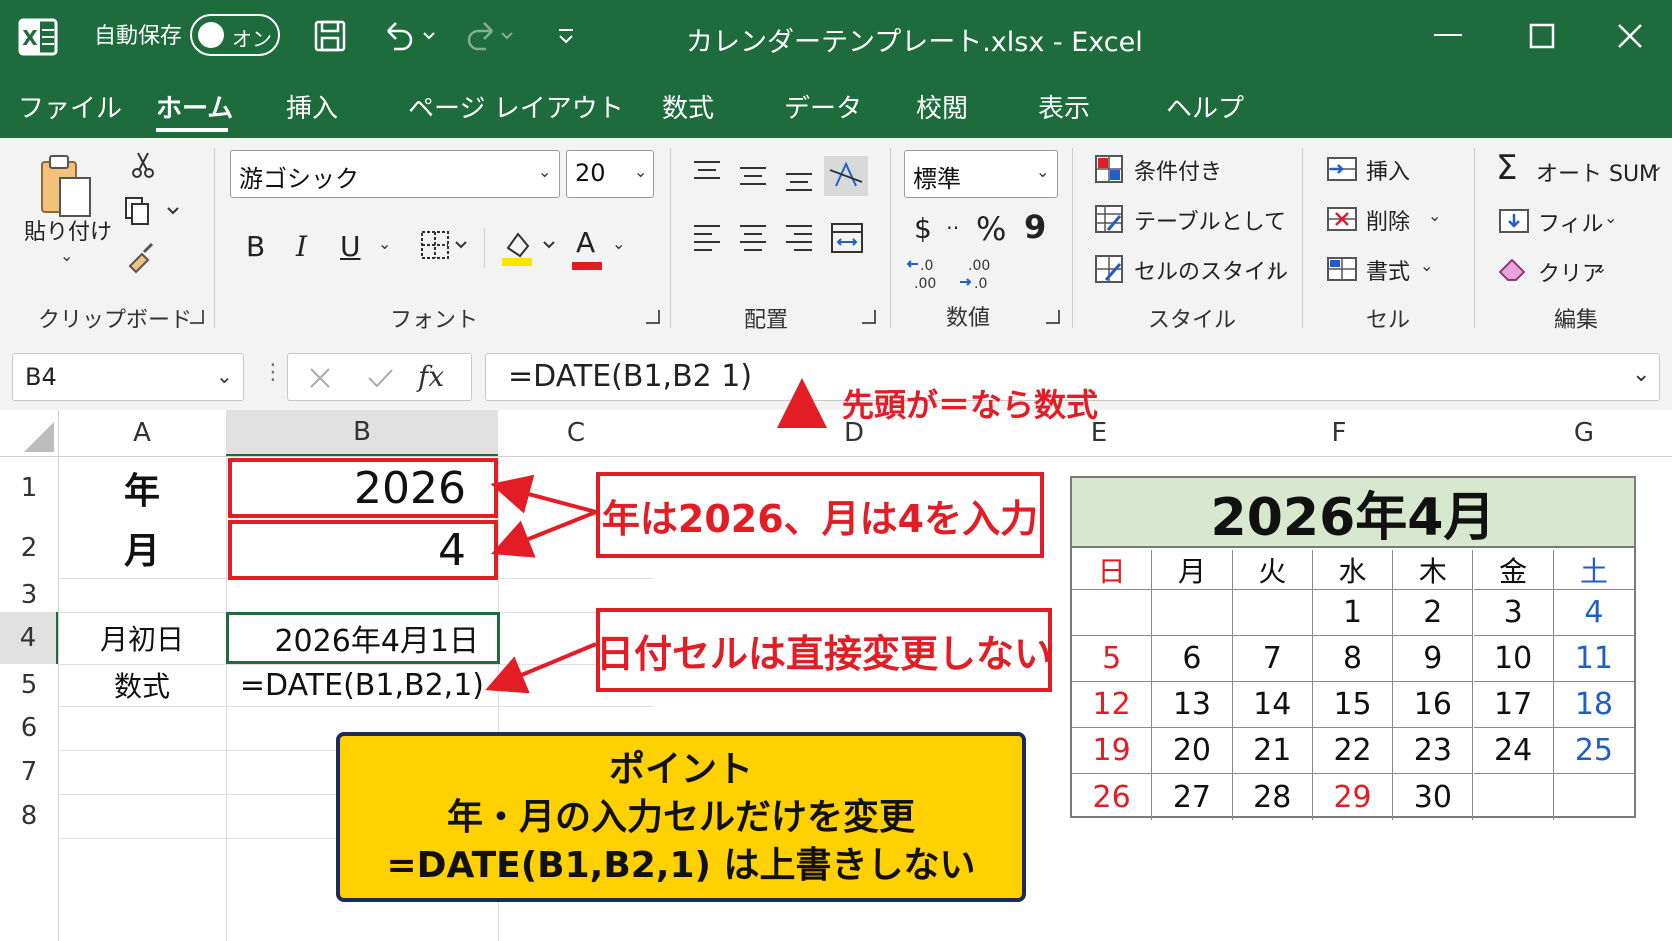 The height and width of the screenshot is (941, 1672). What do you see at coordinates (1192, 751) in the screenshot?
I see `calendar-day: 20` at bounding box center [1192, 751].